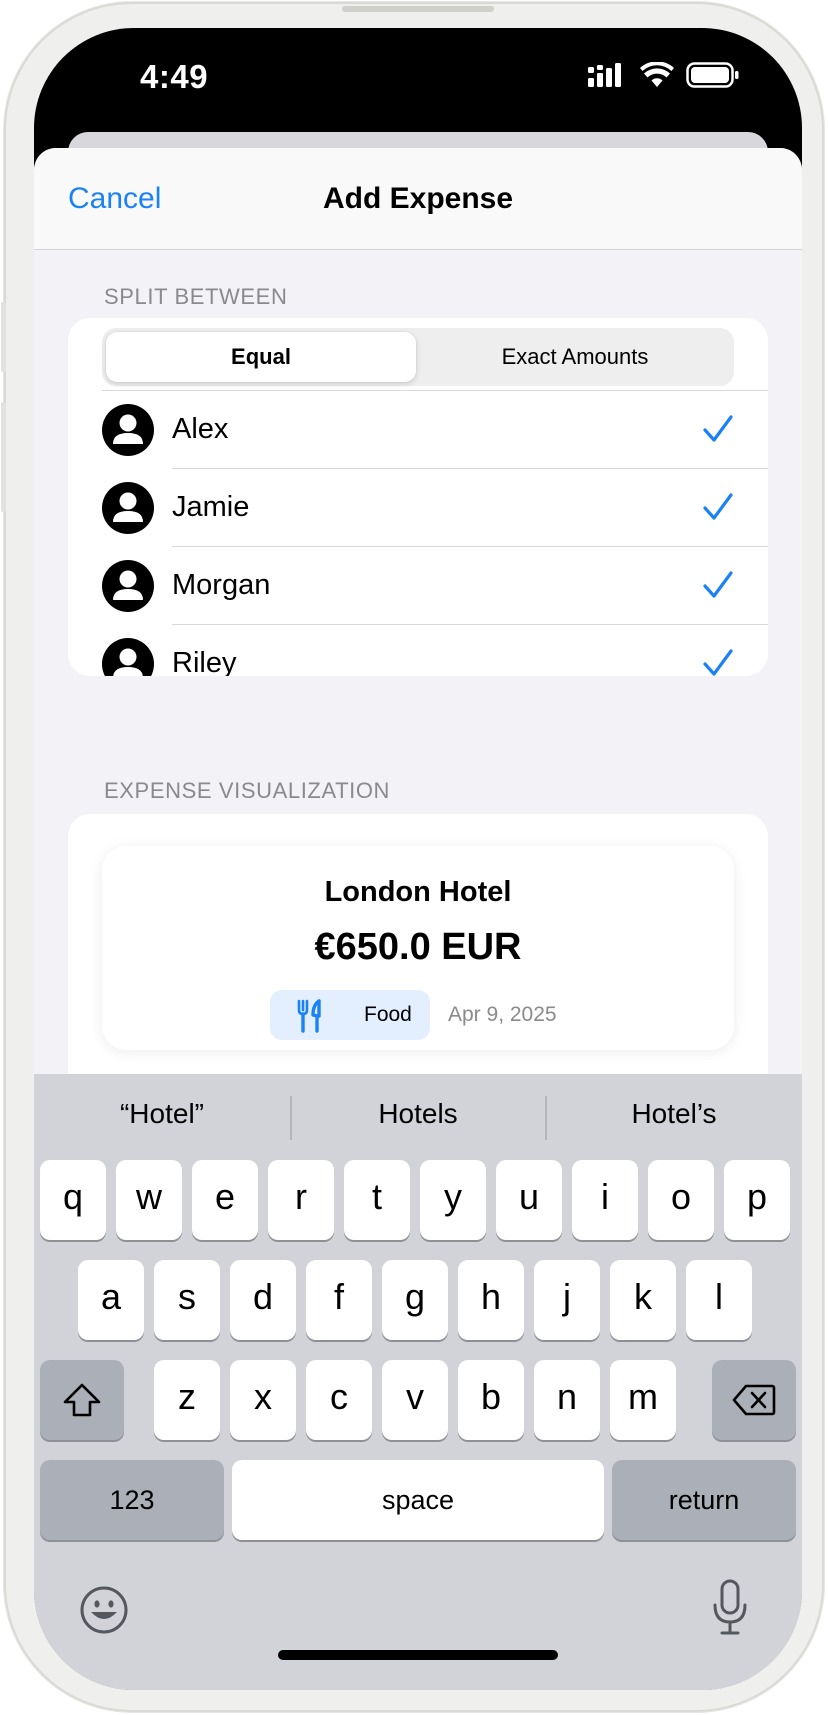 The width and height of the screenshot is (828, 1715). What do you see at coordinates (211, 507) in the screenshot?
I see `person-name: Jamie` at bounding box center [211, 507].